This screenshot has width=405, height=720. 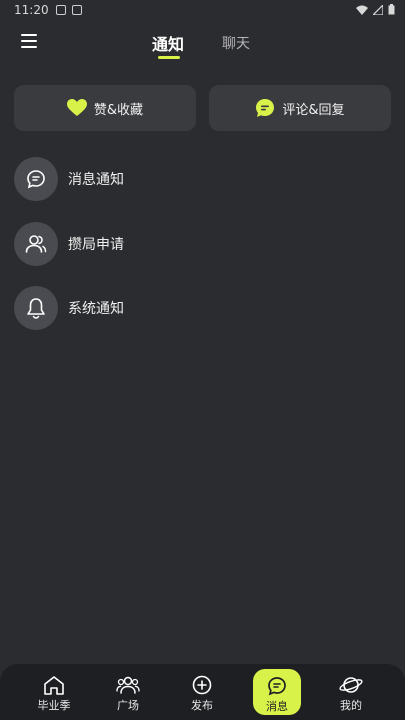 What do you see at coordinates (313, 110) in the screenshot?
I see `comments-replies-label: 评论&回复` at bounding box center [313, 110].